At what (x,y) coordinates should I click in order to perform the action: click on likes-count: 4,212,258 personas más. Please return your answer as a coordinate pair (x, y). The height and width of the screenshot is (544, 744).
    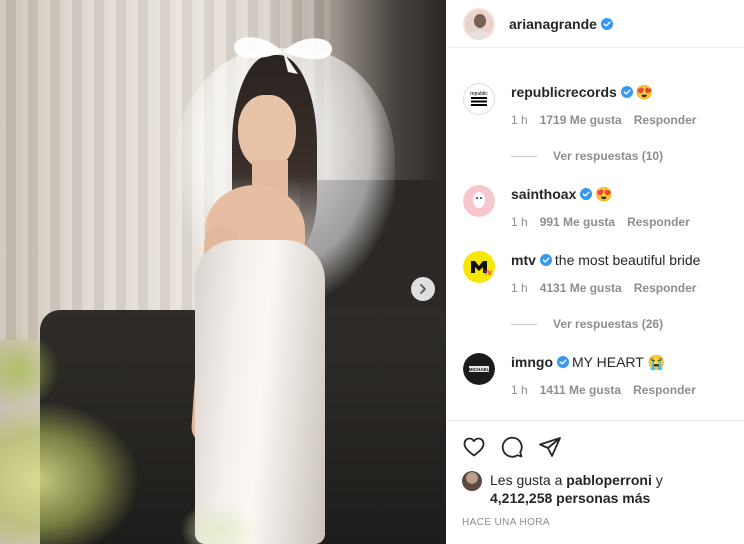
    Looking at the image, I should click on (570, 498).